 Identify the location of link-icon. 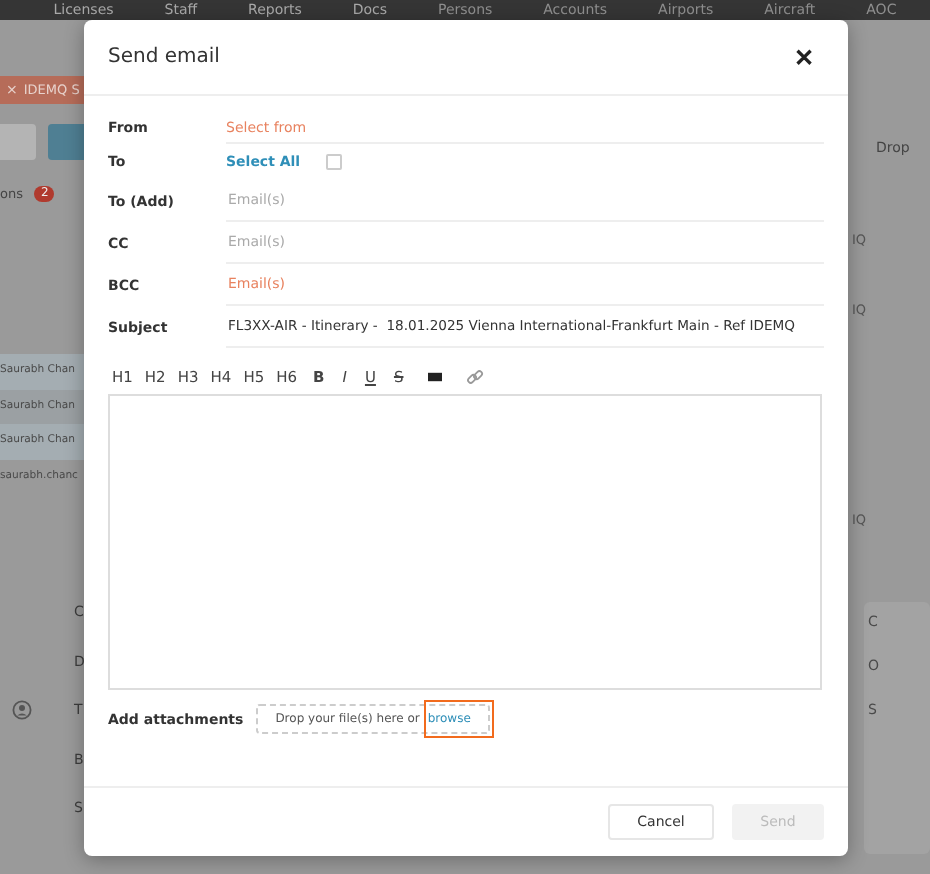
(474, 376).